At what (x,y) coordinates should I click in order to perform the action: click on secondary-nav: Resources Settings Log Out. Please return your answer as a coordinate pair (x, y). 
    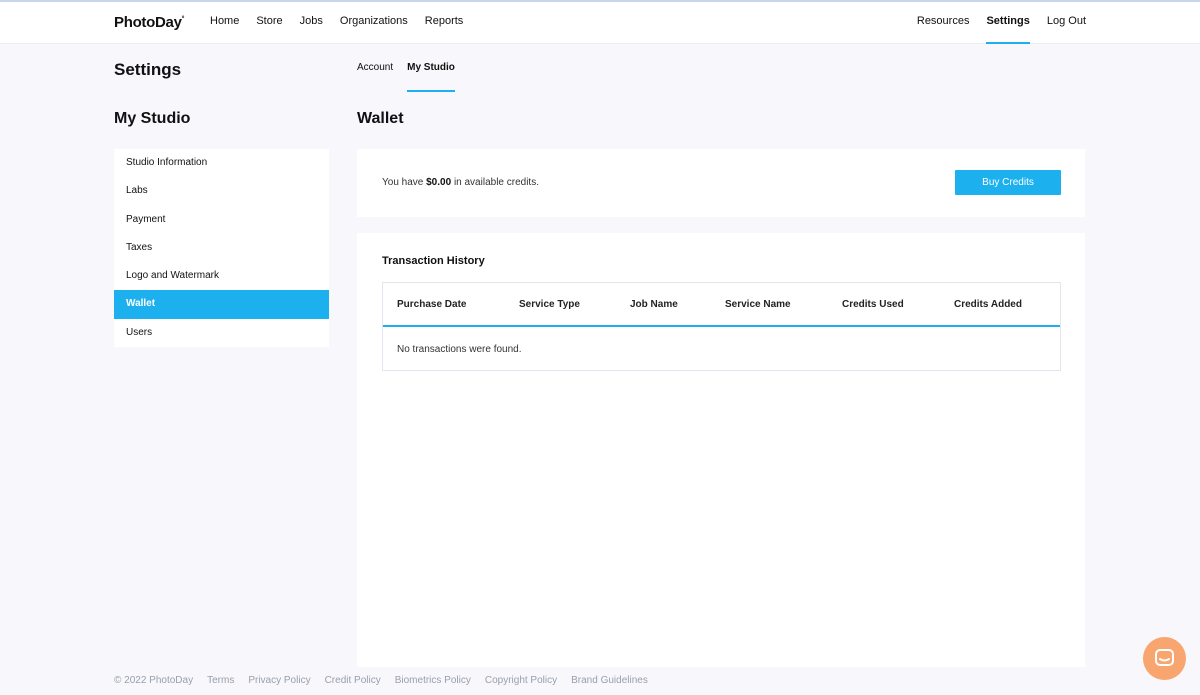
    Looking at the image, I should click on (993, 29).